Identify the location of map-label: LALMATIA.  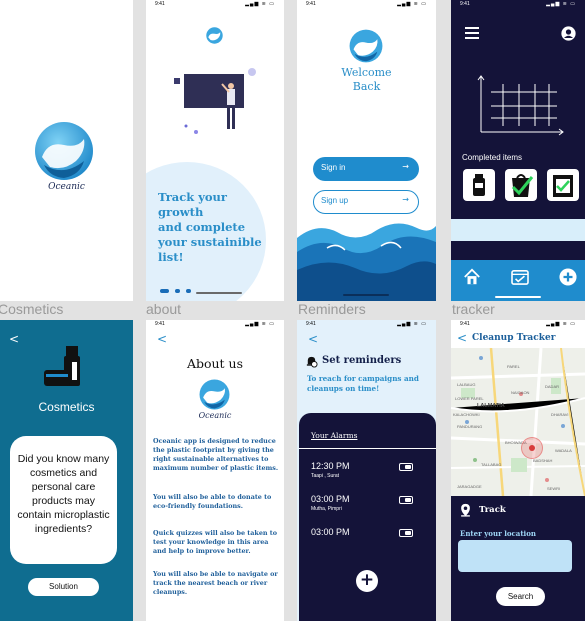
(491, 406).